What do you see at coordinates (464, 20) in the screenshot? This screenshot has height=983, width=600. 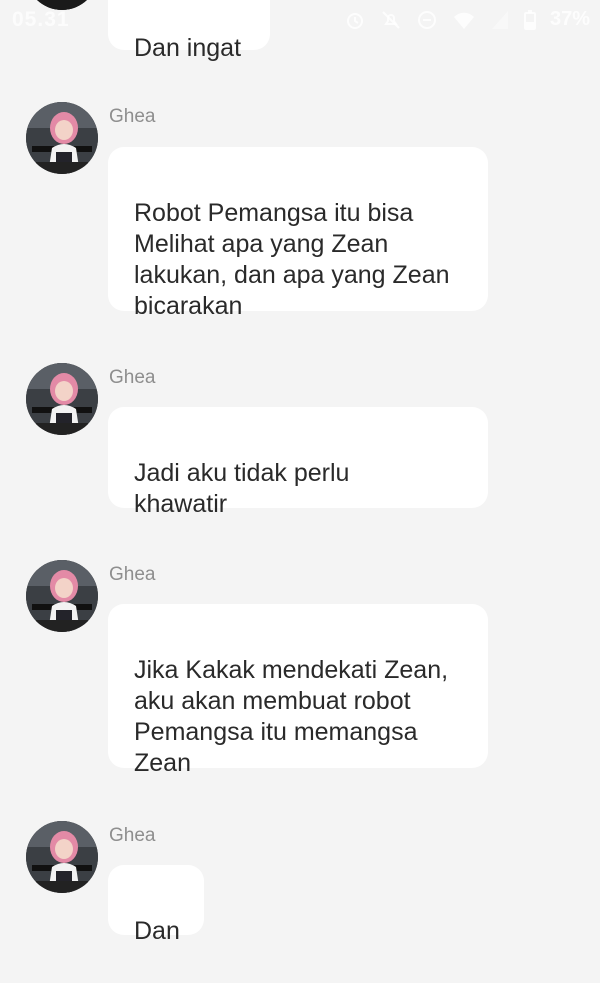 I see `wifi-icon` at bounding box center [464, 20].